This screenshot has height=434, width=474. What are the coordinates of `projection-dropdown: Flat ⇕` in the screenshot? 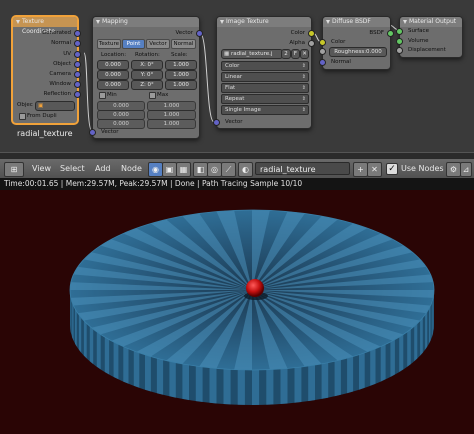 It's located at (265, 88).